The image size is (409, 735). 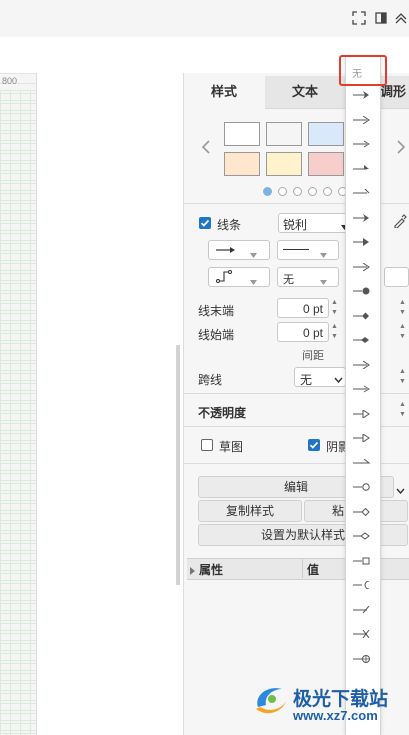 What do you see at coordinates (362, 520) in the screenshot?
I see `arrow-diamond-open-option` at bounding box center [362, 520].